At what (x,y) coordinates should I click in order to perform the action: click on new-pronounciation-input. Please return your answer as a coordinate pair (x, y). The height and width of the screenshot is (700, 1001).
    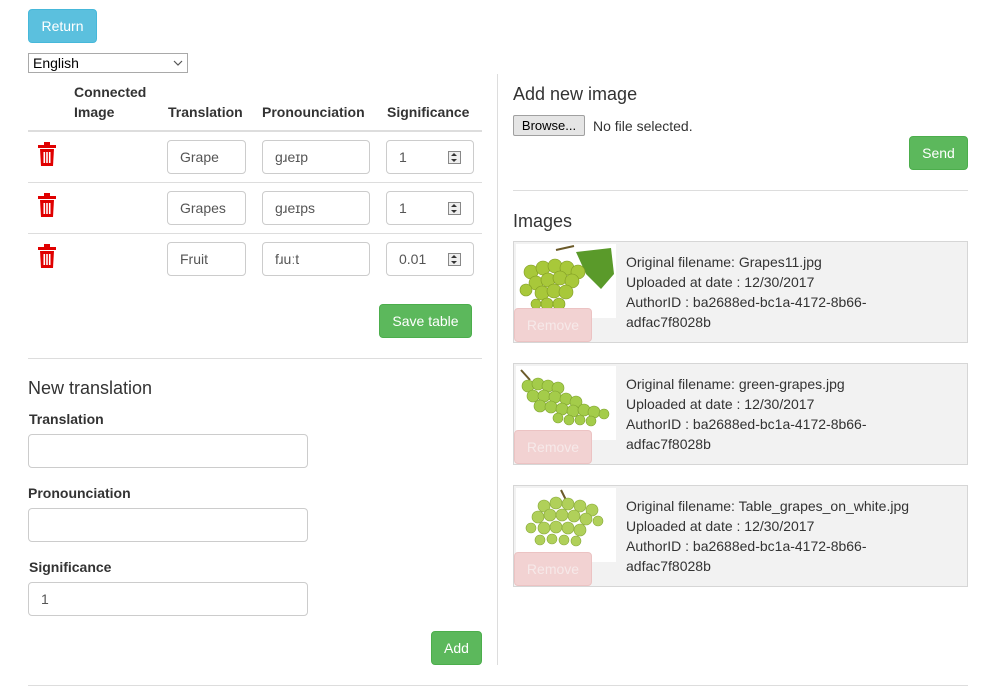
    Looking at the image, I should click on (168, 525).